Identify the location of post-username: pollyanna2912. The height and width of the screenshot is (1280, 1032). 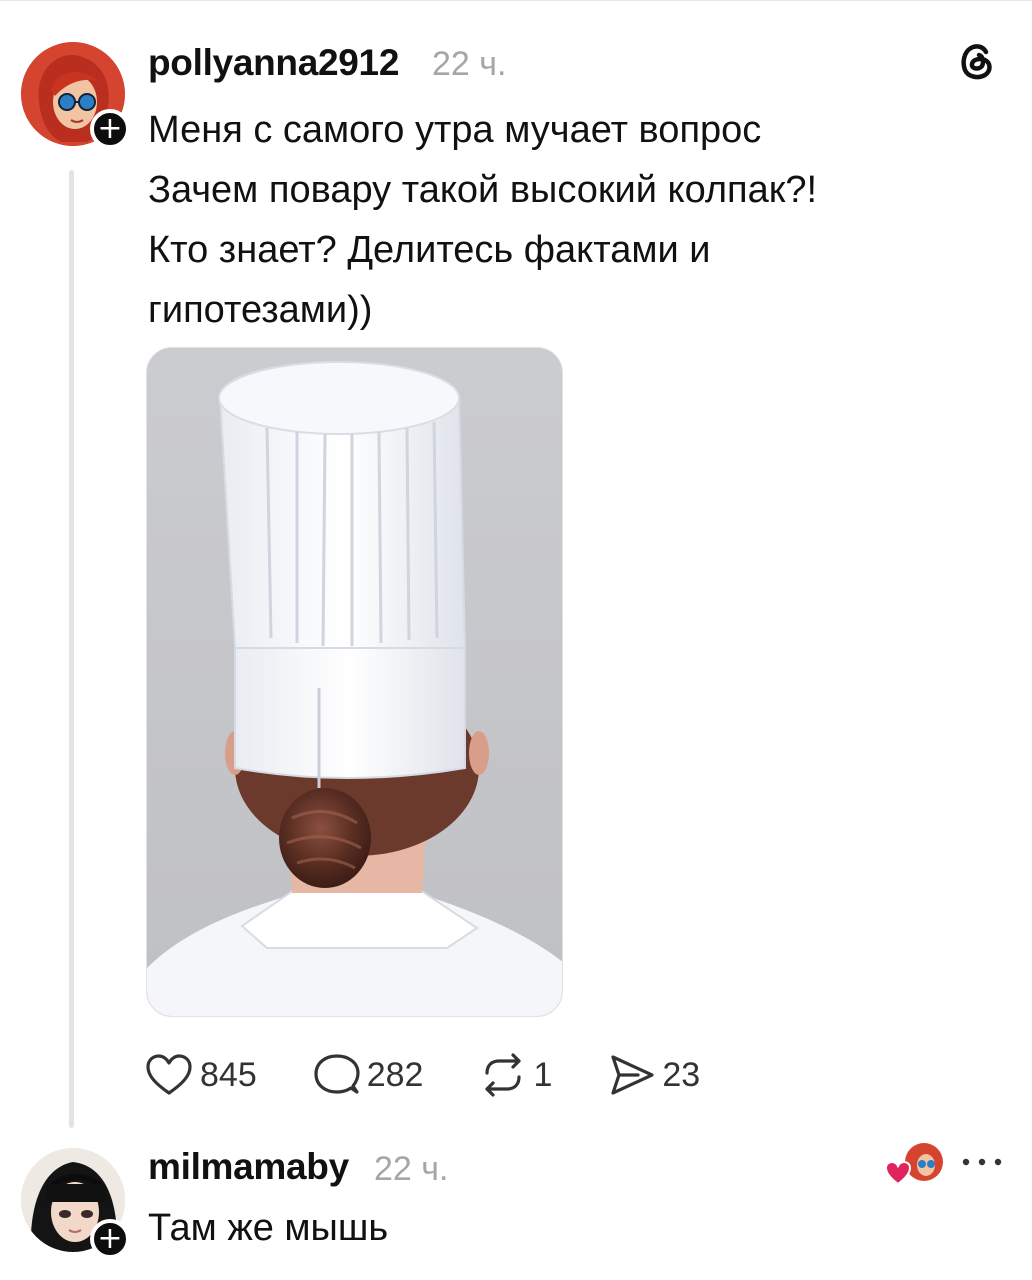
(273, 63).